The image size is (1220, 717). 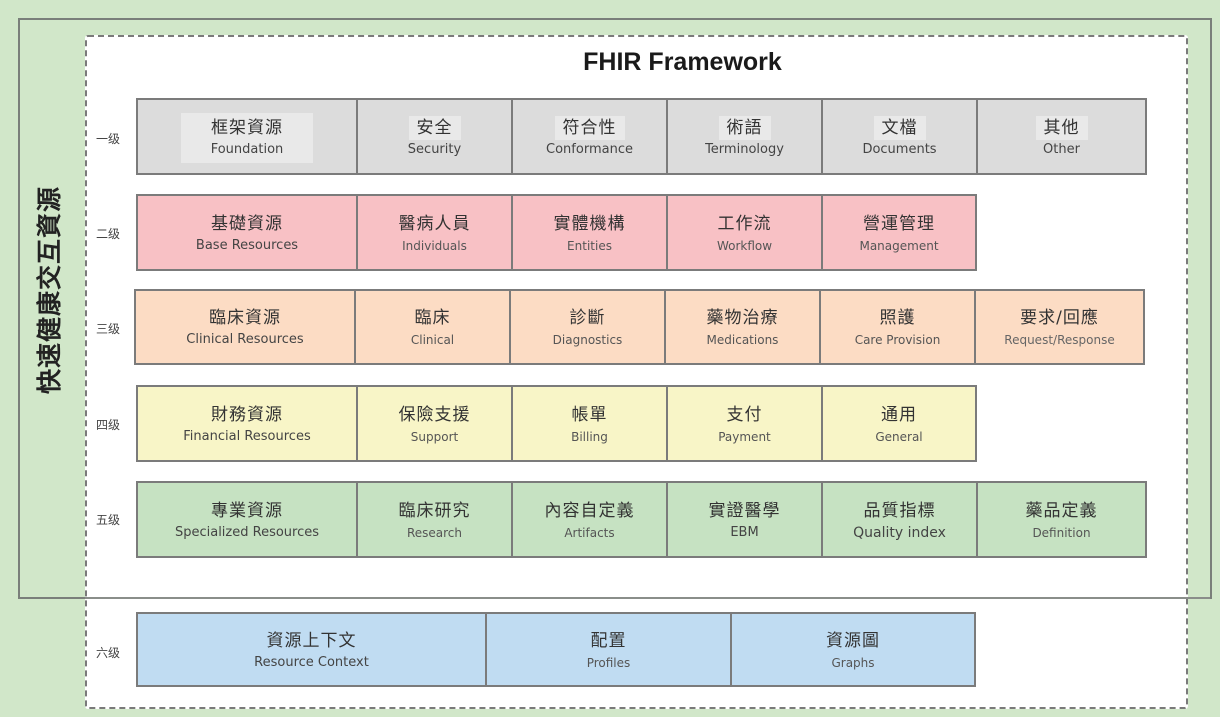 What do you see at coordinates (608, 662) in the screenshot?
I see `cell-en: Profiles` at bounding box center [608, 662].